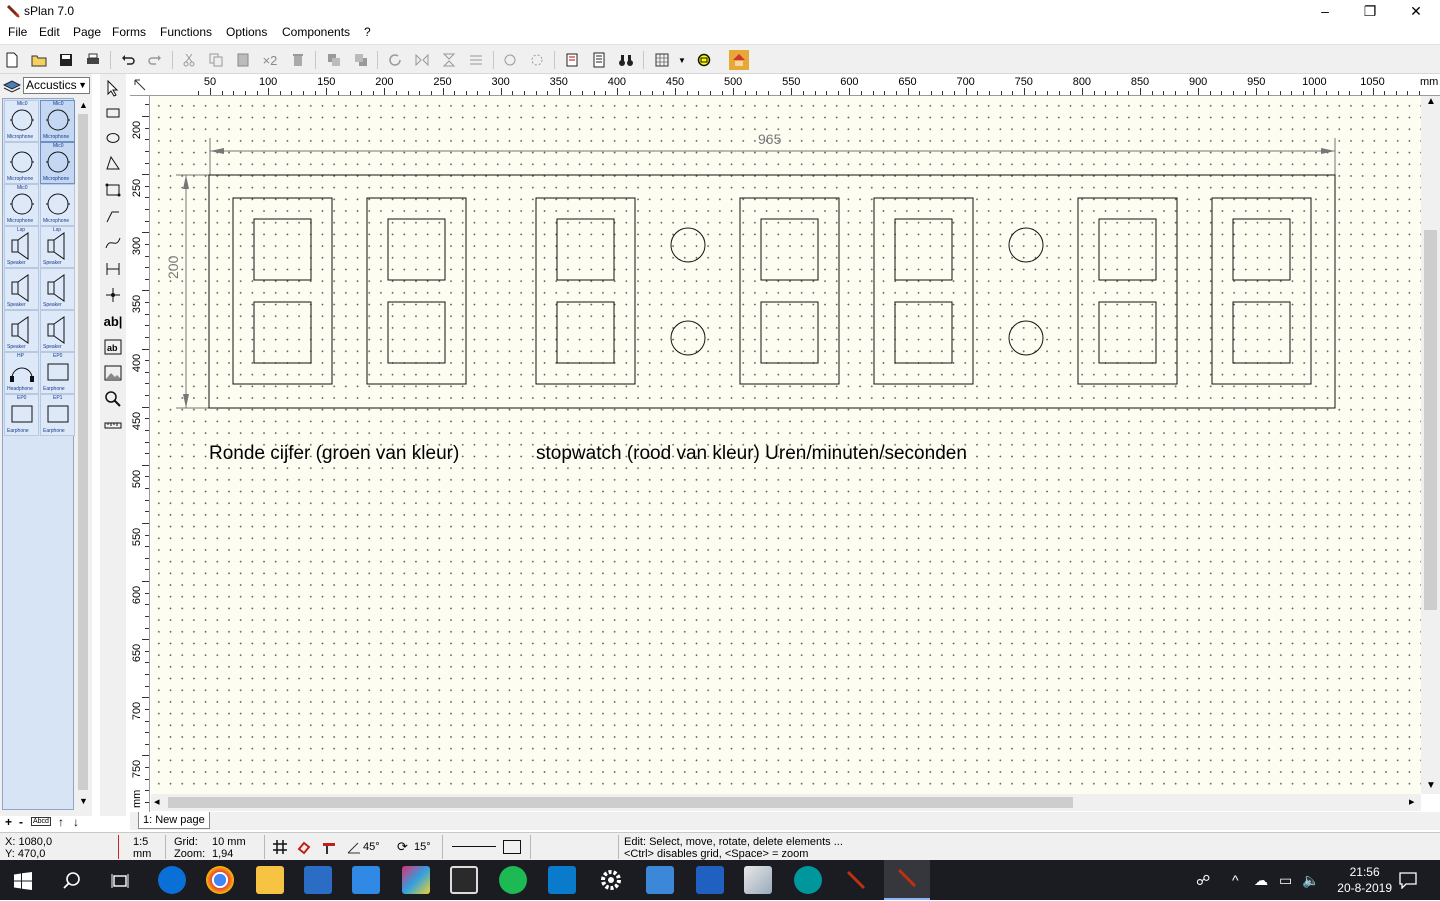  Describe the element at coordinates (298, 60) in the screenshot. I see `delete-icon` at that location.